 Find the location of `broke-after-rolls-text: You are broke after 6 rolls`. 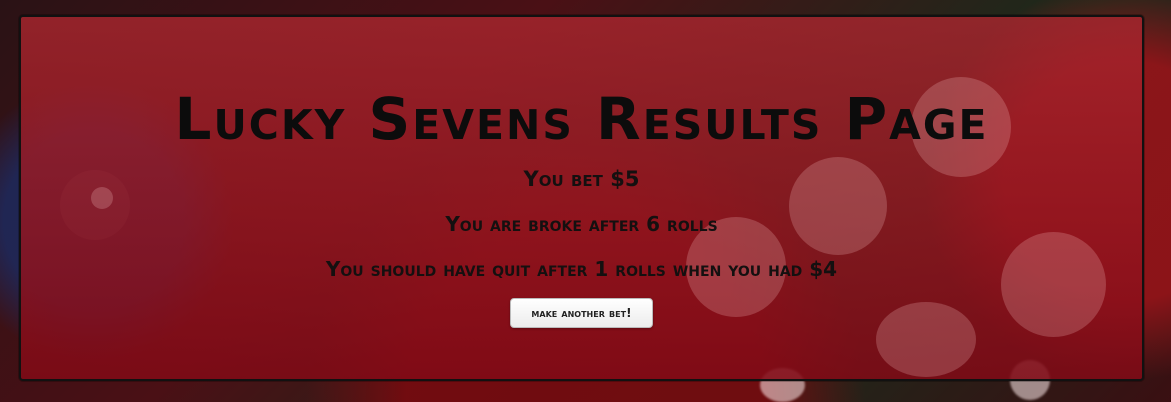

broke-after-rolls-text: You are broke after 6 rolls is located at coordinates (581, 224).